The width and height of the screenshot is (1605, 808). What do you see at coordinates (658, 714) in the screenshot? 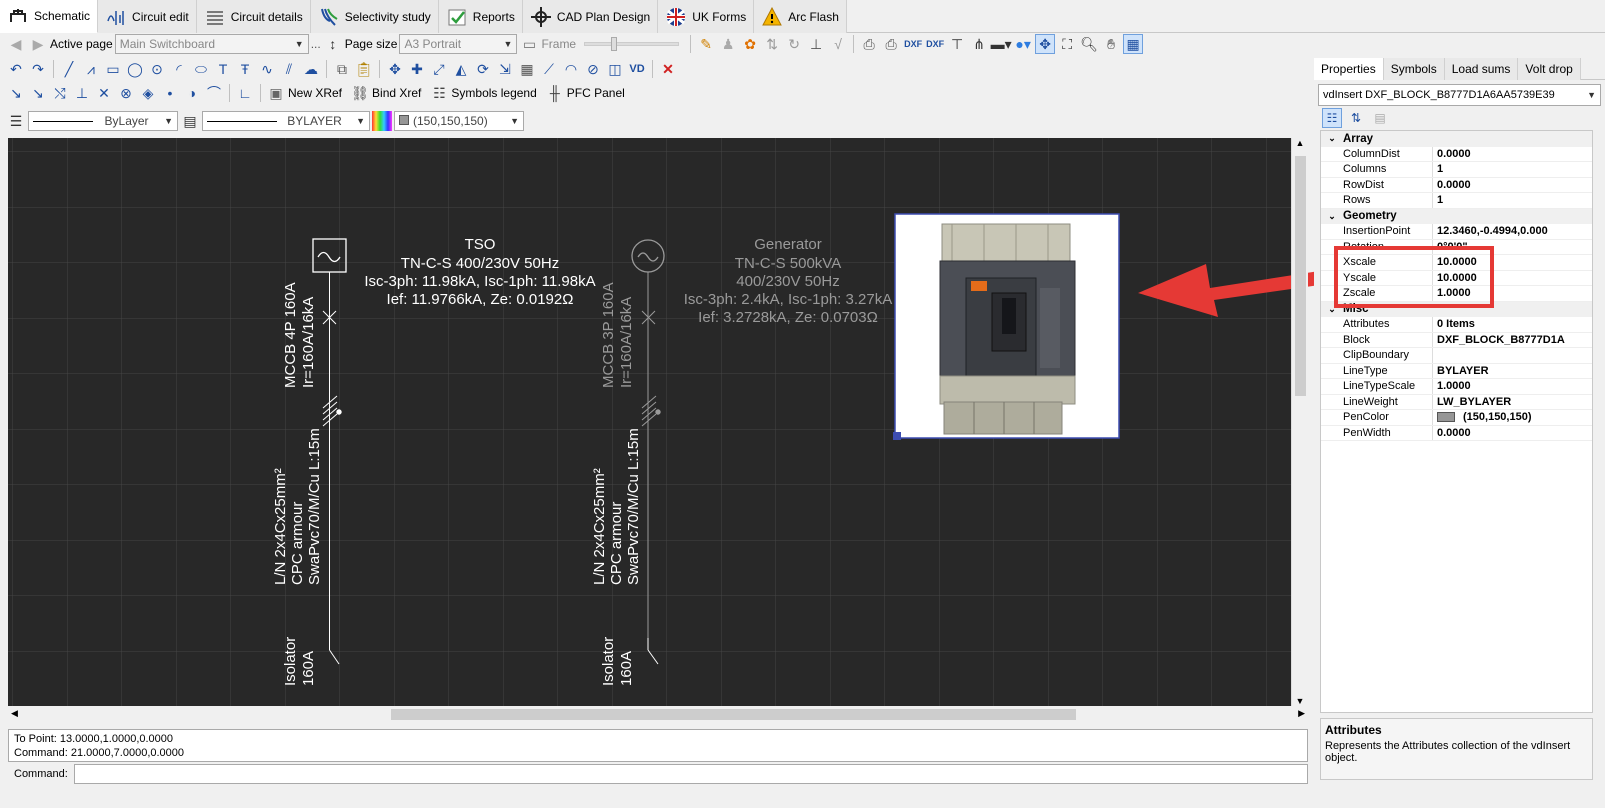
I see `canvas-horizontal-scrollbar: ◀ ▶` at bounding box center [658, 714].